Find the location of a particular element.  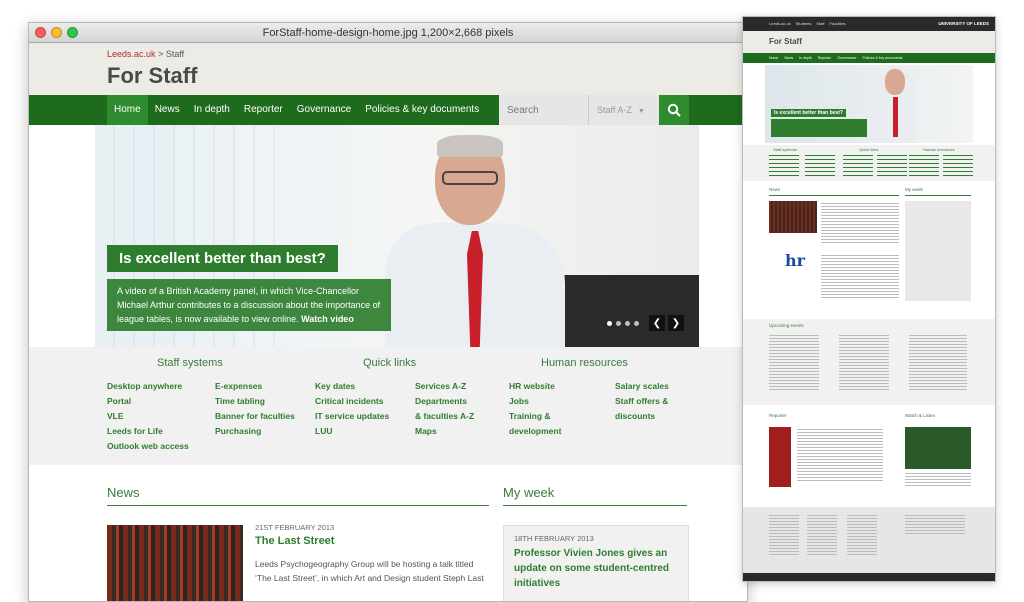

thumb-title: For Staff is located at coordinates (785, 41).